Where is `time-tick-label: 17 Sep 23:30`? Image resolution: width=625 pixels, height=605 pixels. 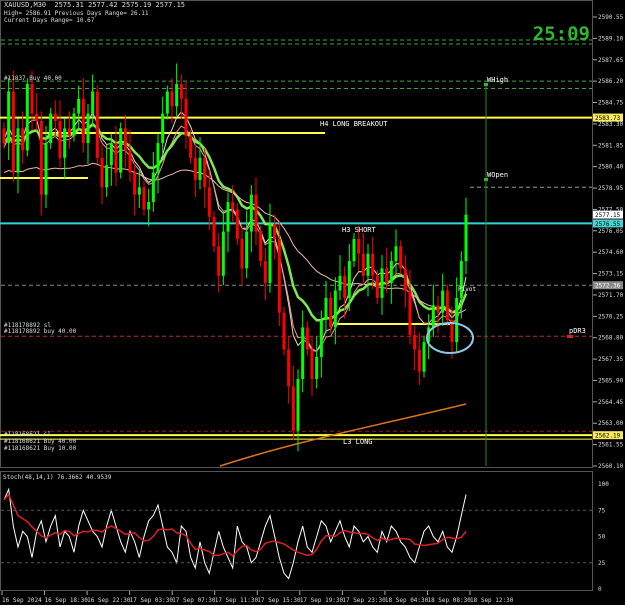
time-tick-label: 17 Sep 23:30 is located at coordinates (364, 600).